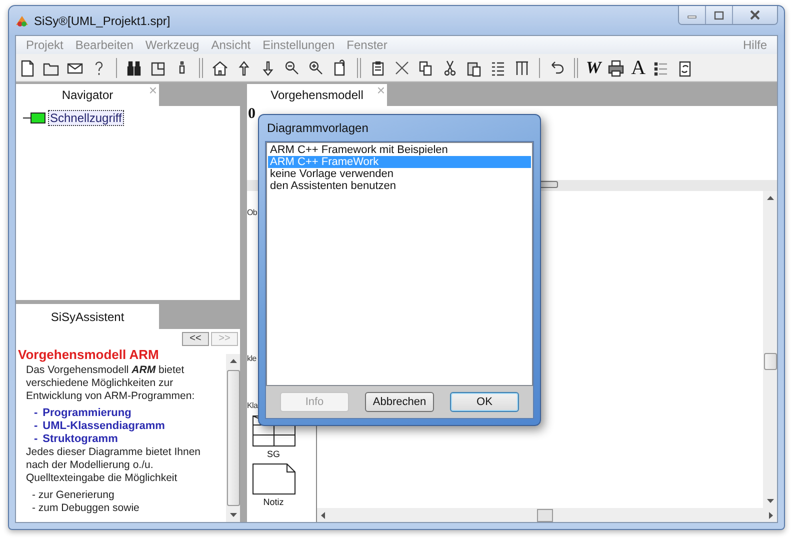 Image resolution: width=800 pixels, height=540 pixels. I want to click on assistant-heading: Vorgehensmodell ARM, so click(89, 354).